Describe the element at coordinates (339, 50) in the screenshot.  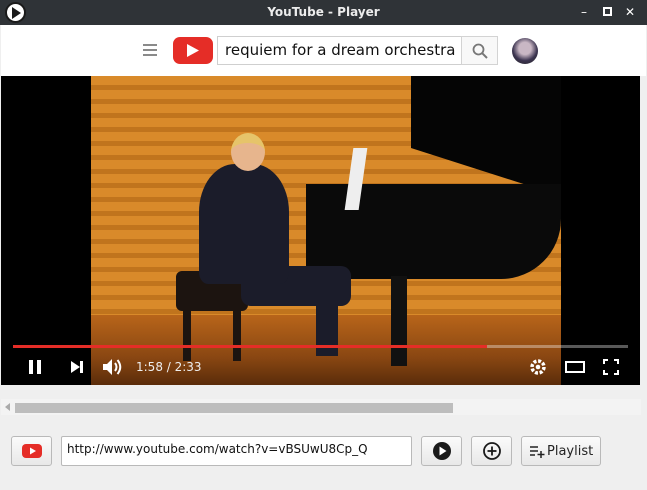
I see `search-input: requiem for a dream orchestra` at that location.